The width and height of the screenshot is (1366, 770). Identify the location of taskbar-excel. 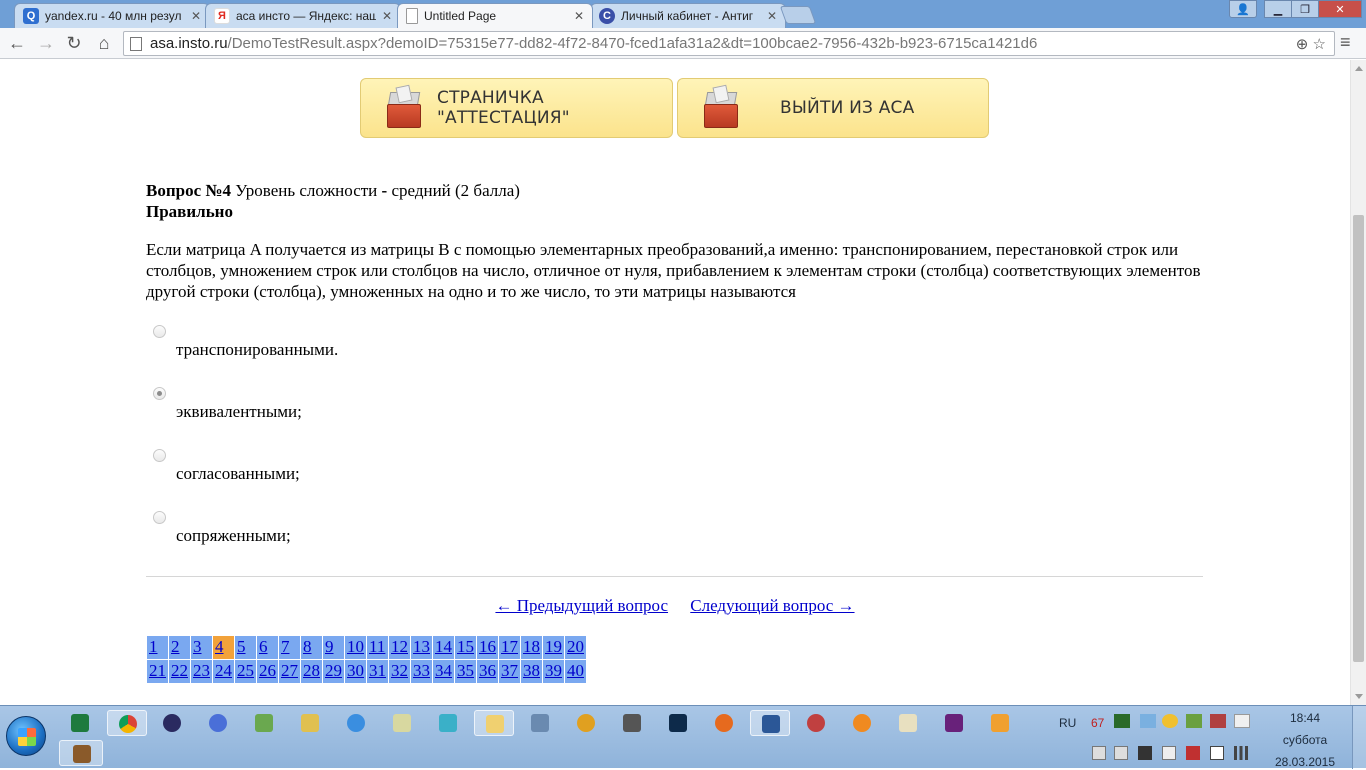
(80, 723).